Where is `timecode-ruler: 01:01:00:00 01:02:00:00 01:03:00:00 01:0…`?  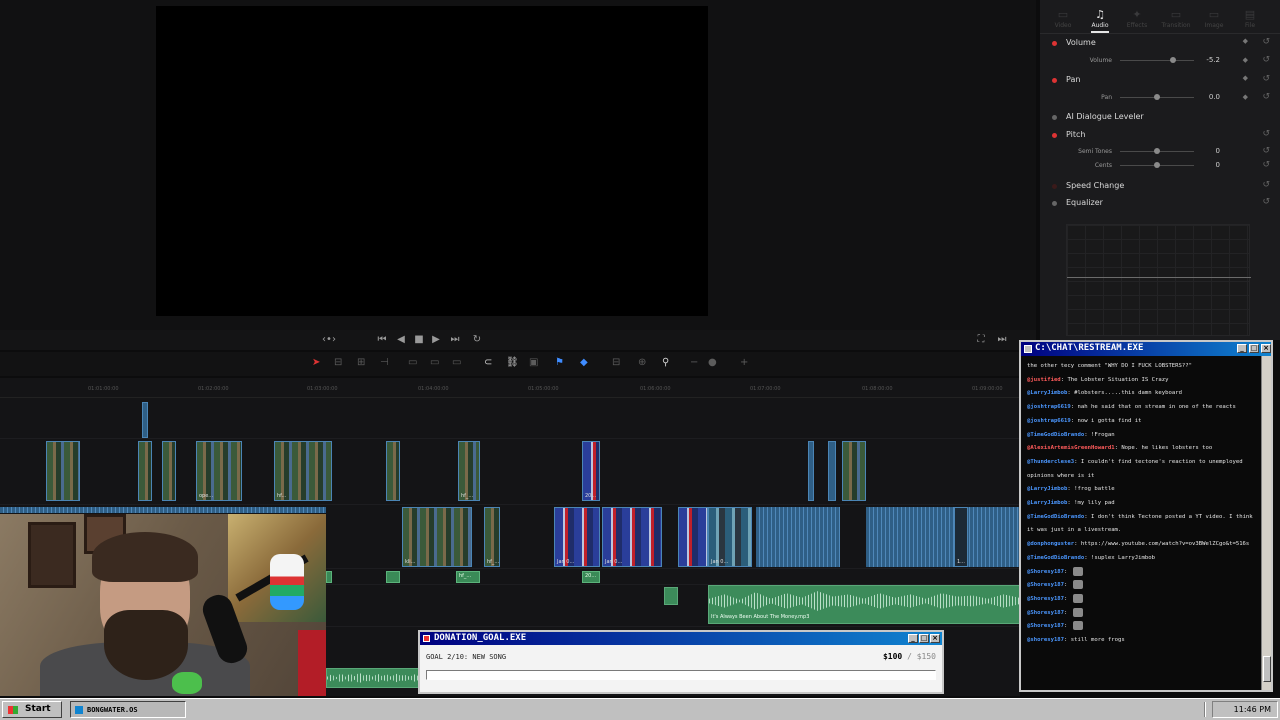
timecode-ruler: 01:01:00:00 01:02:00:00 01:03:00:00 01:0… is located at coordinates (510, 391).